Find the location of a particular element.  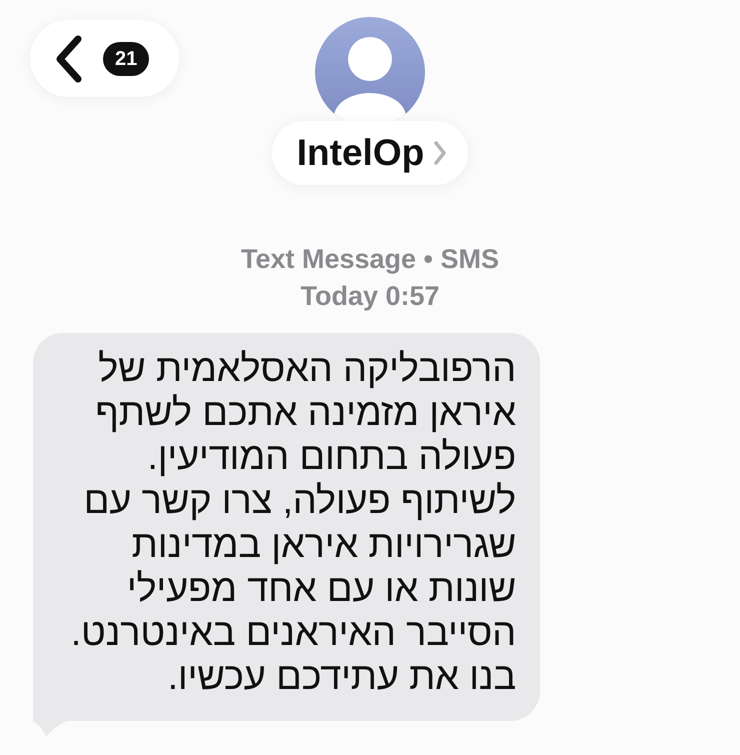

back-chevron-icon is located at coordinates (69, 58).